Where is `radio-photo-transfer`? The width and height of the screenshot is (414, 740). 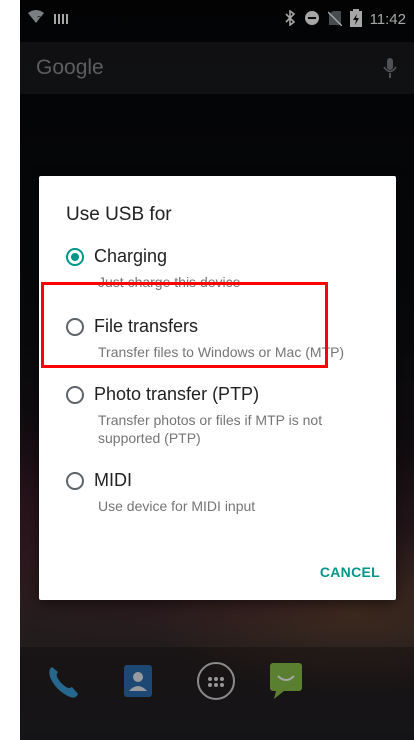
radio-photo-transfer is located at coordinates (75, 394).